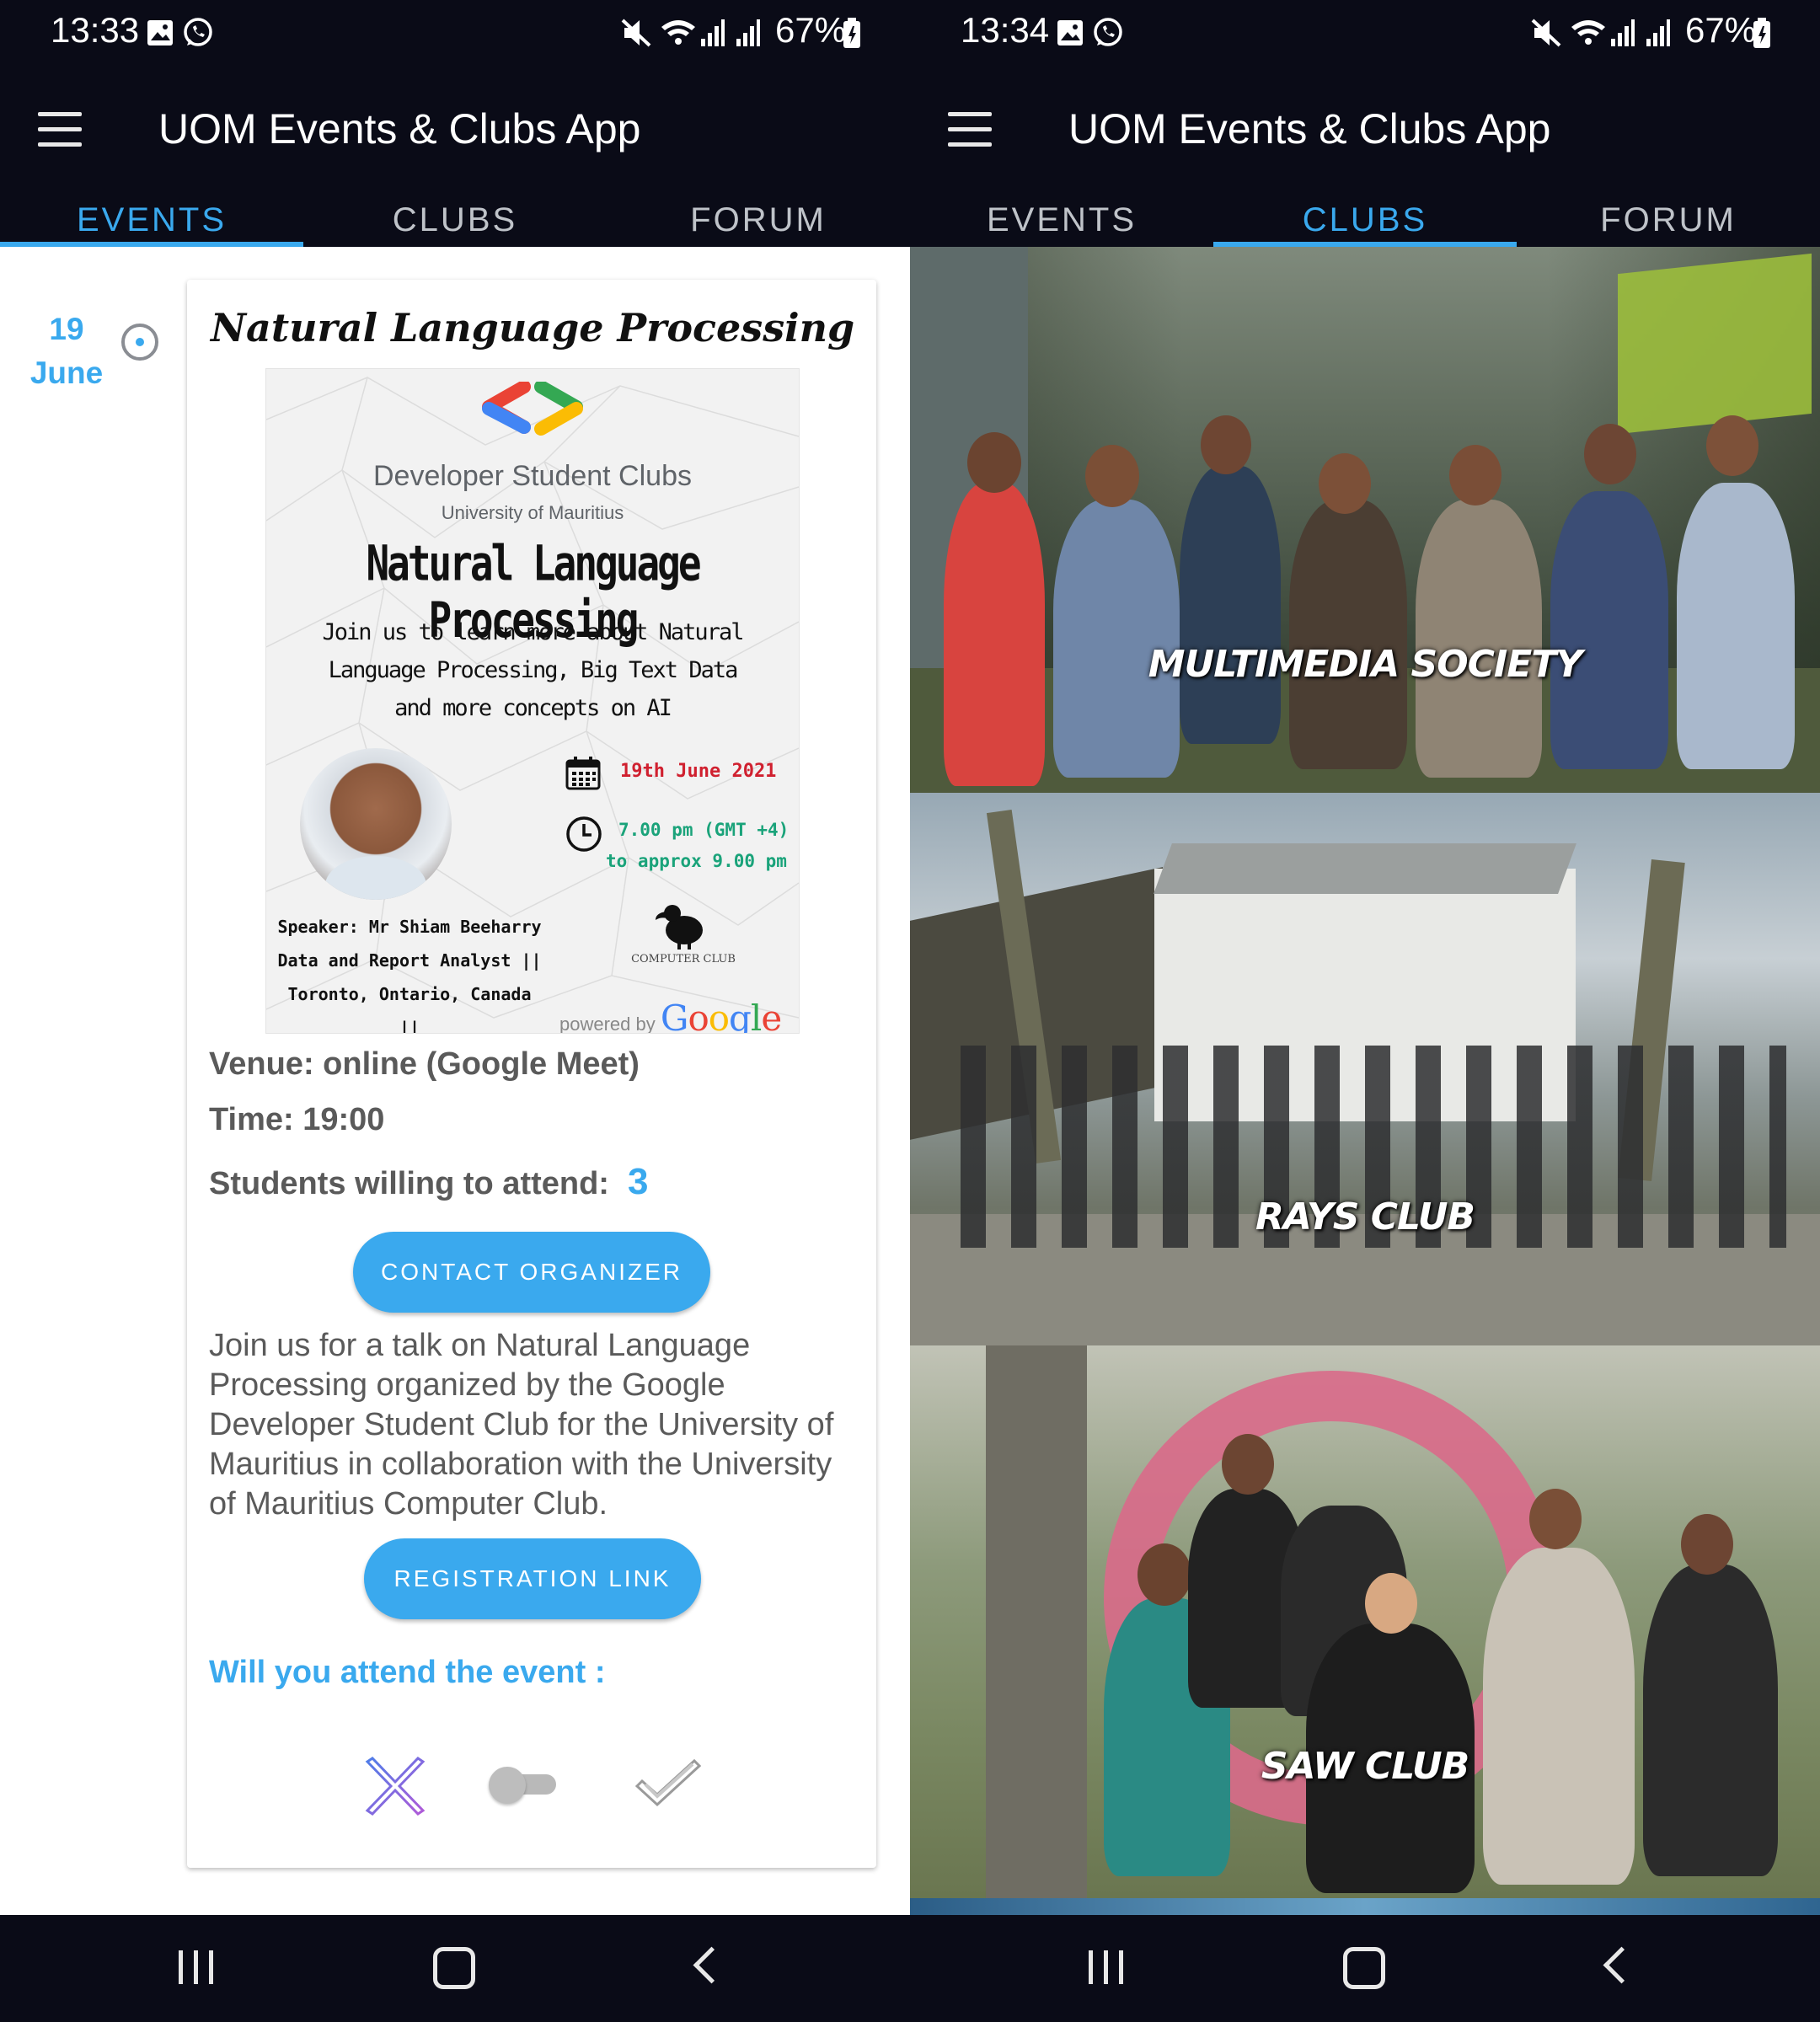  What do you see at coordinates (297, 1119) in the screenshot?
I see `event-time: Time: 19:00` at bounding box center [297, 1119].